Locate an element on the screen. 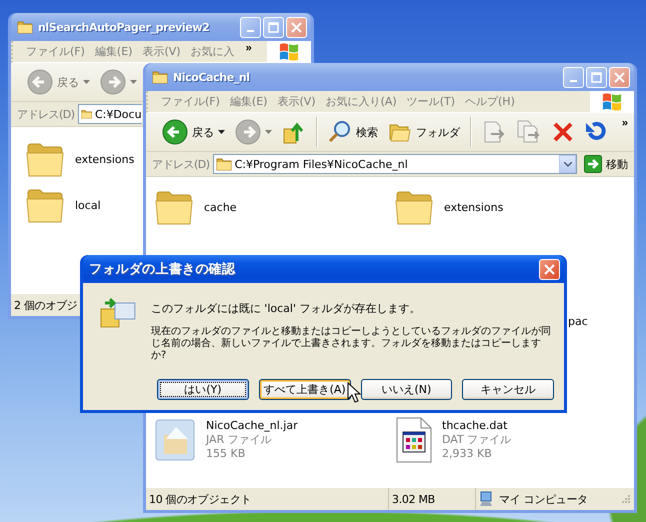  status-text: 2 個のオブジ is located at coordinates (46, 305).